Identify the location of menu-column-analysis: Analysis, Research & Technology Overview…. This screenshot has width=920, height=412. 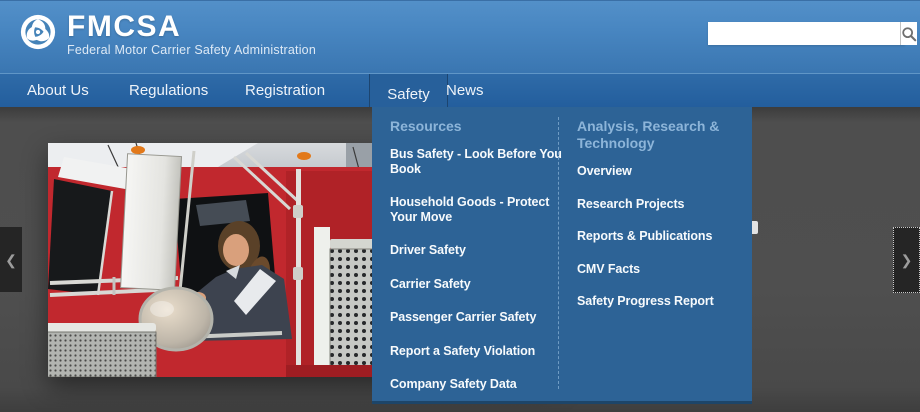
(659, 222).